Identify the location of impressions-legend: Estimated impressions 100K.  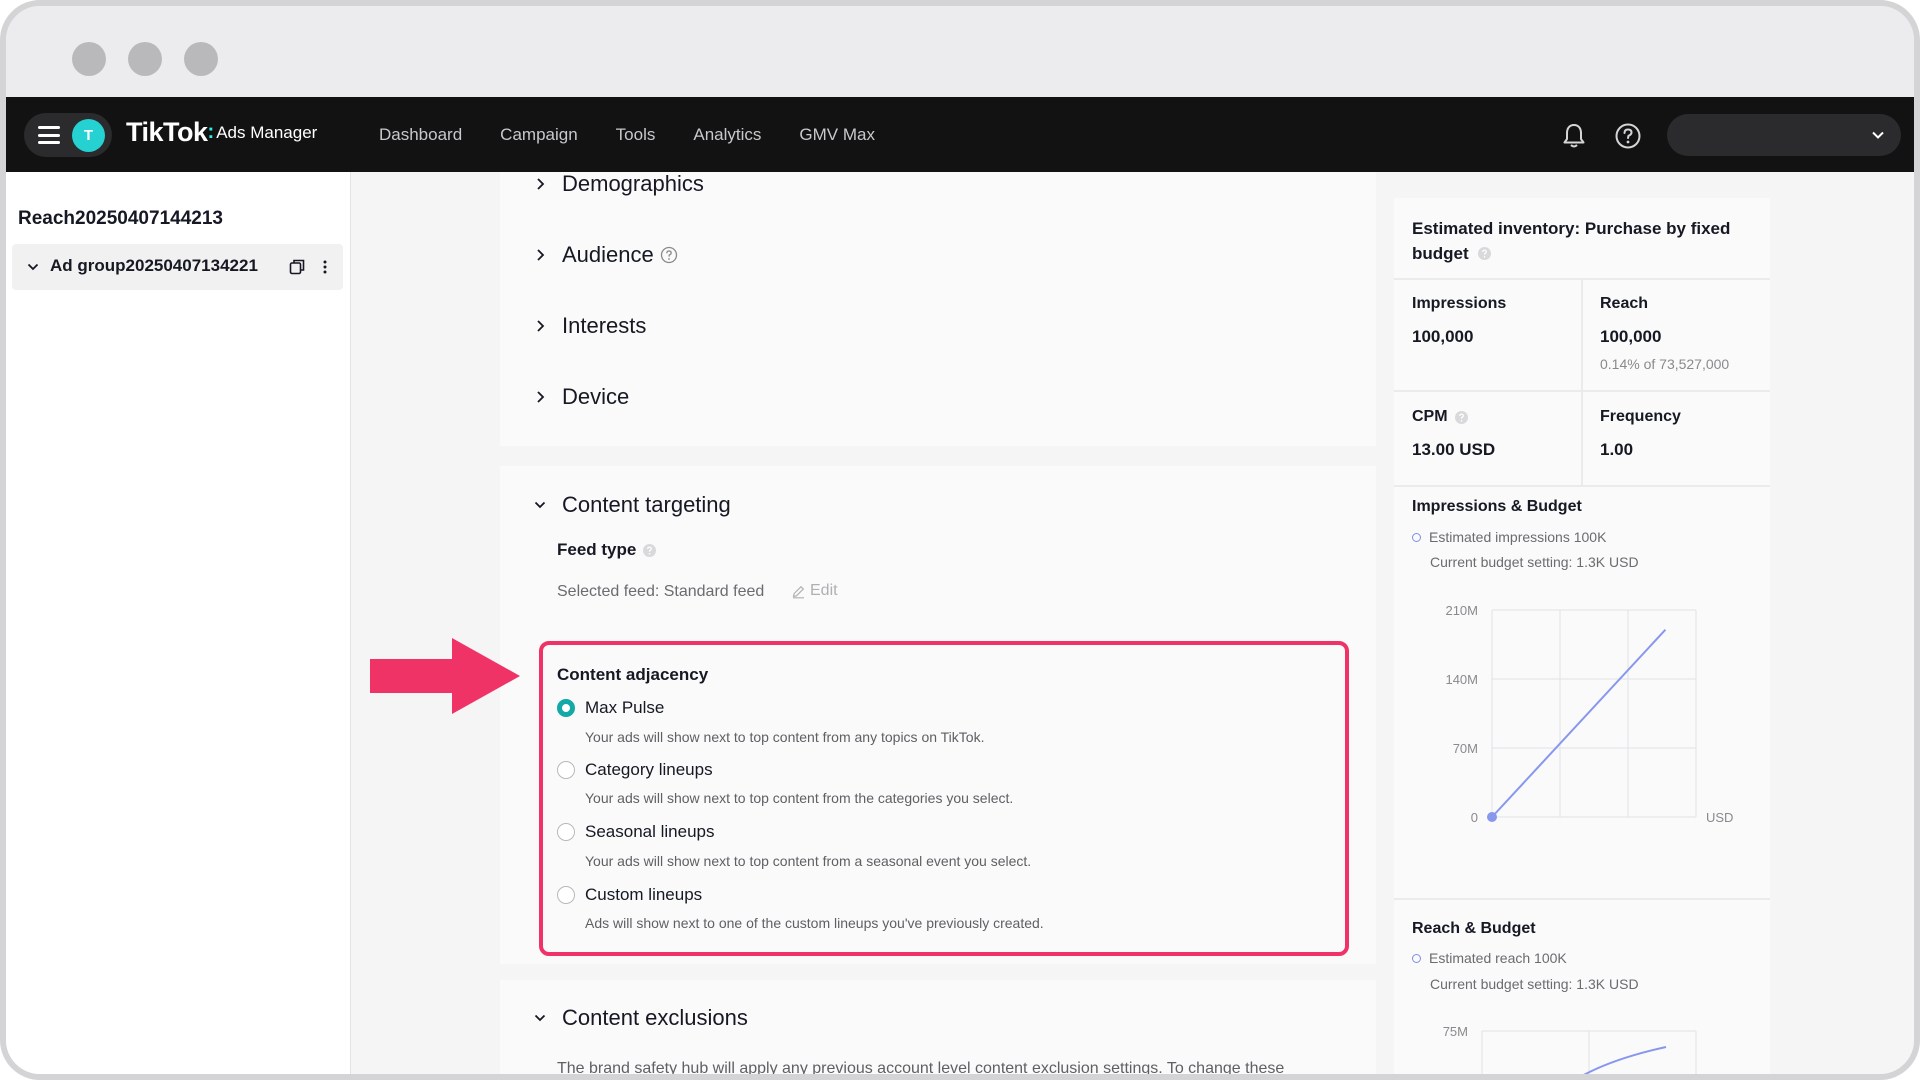
(1509, 537).